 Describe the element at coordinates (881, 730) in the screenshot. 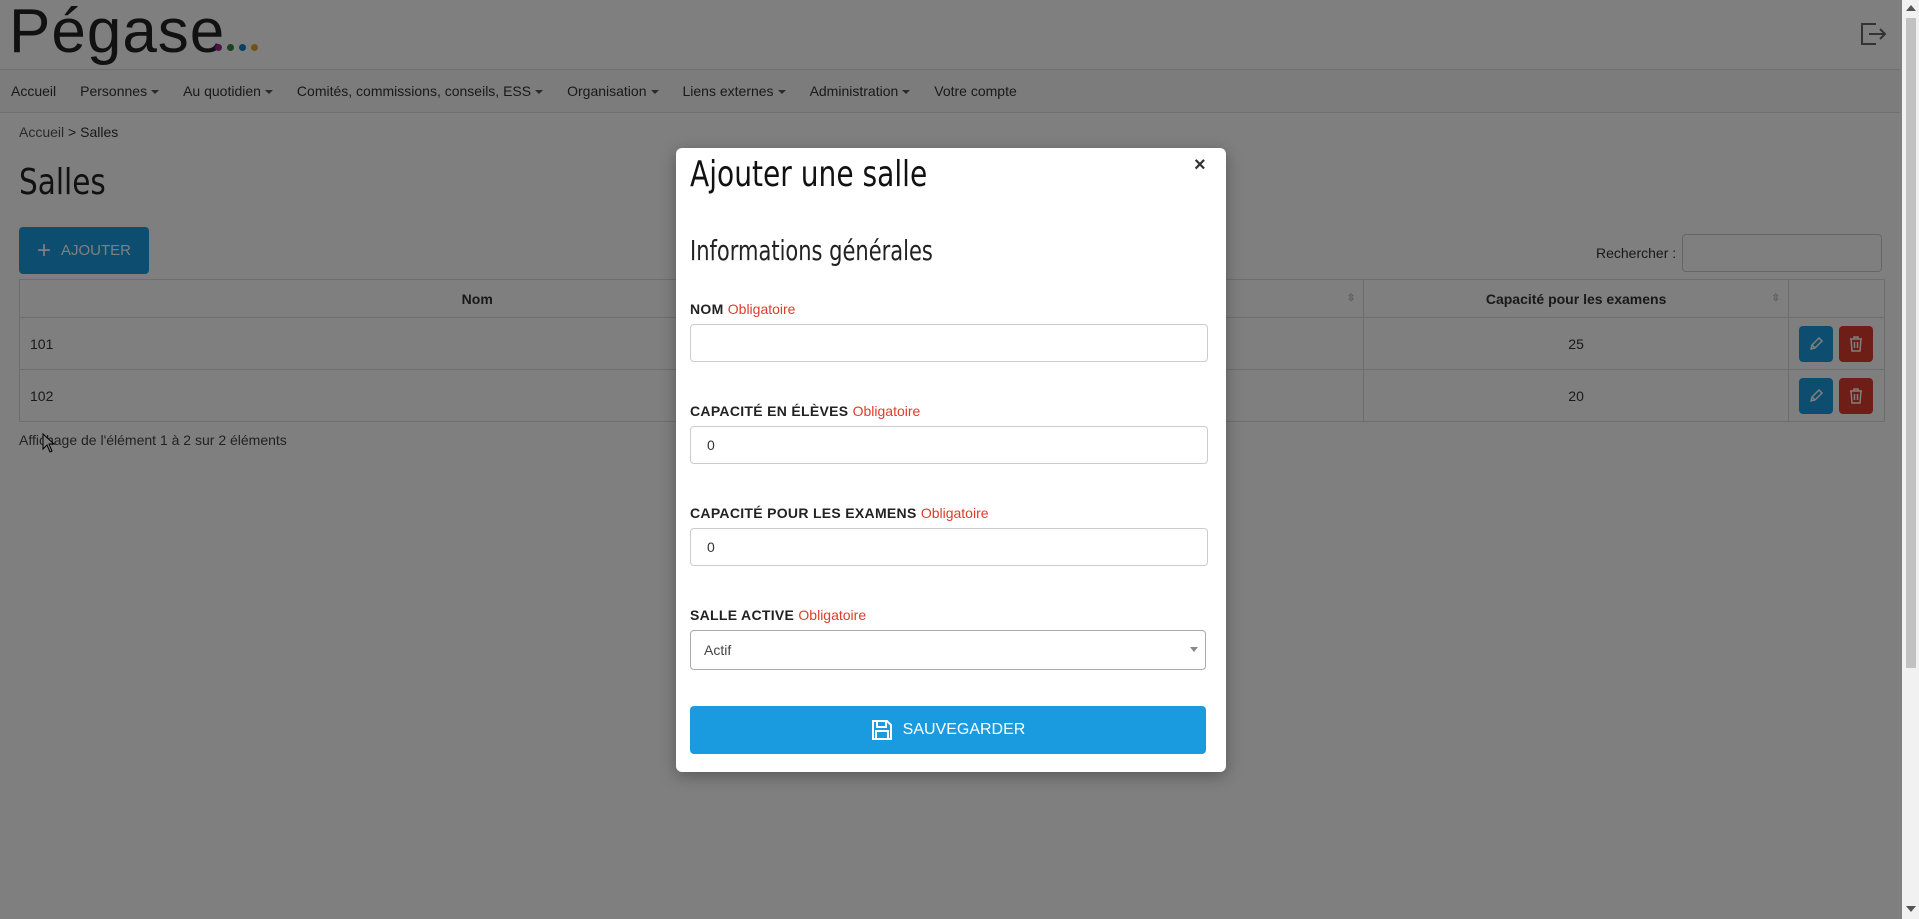

I see `floppy-disk-icon` at that location.